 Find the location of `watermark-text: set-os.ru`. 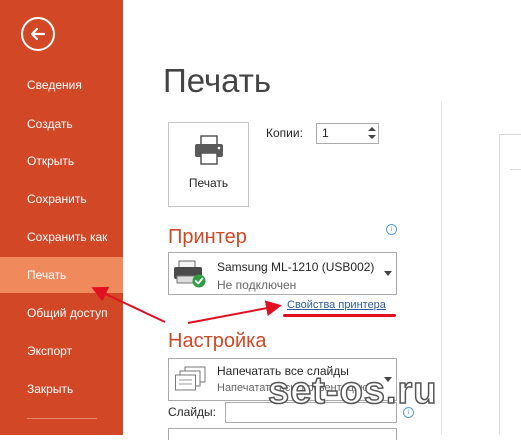

watermark-text: set-os.ru is located at coordinates (352, 391).